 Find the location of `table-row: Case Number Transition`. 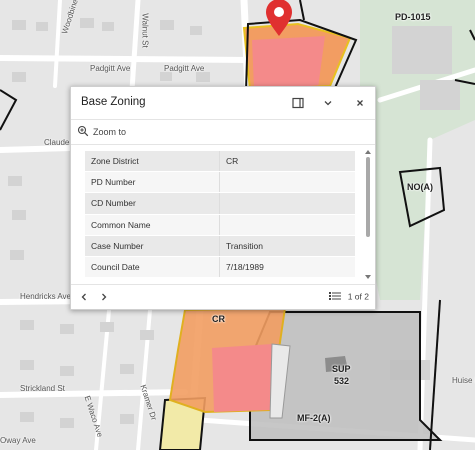

table-row: Case Number Transition is located at coordinates (220, 246).